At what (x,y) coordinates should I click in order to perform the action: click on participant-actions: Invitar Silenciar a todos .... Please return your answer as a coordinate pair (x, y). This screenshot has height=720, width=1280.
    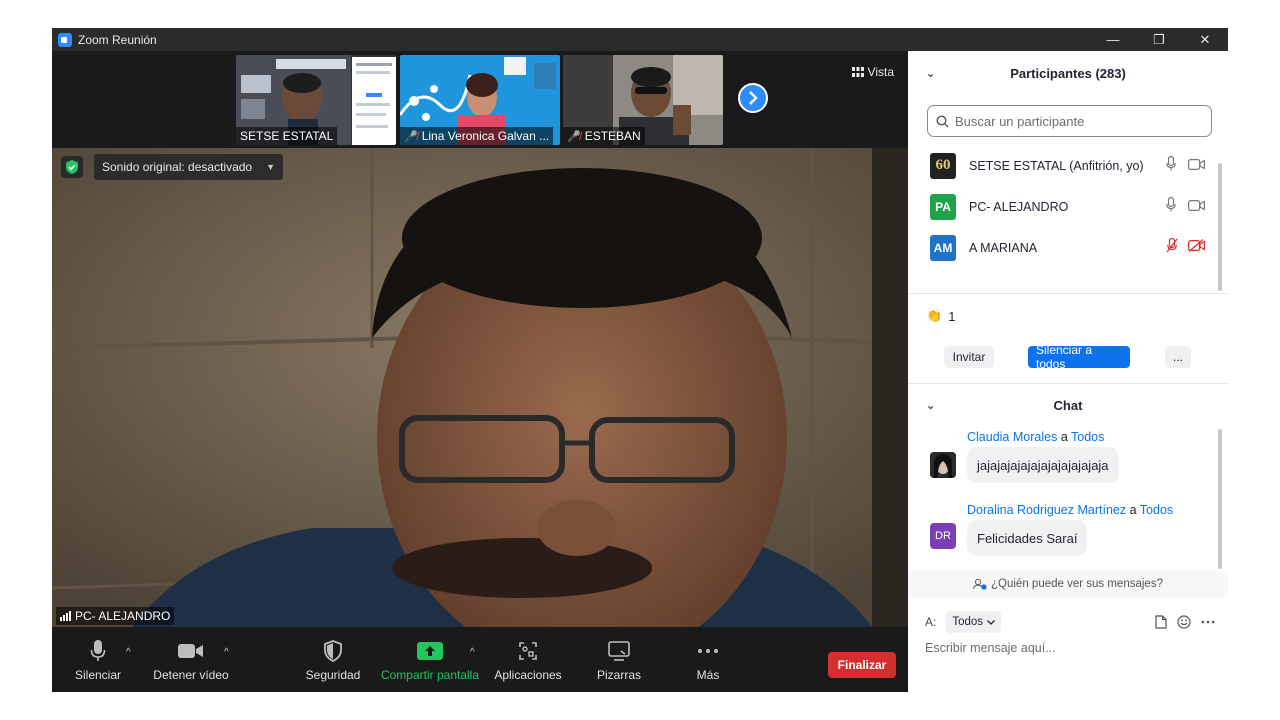
    Looking at the image, I should click on (1068, 358).